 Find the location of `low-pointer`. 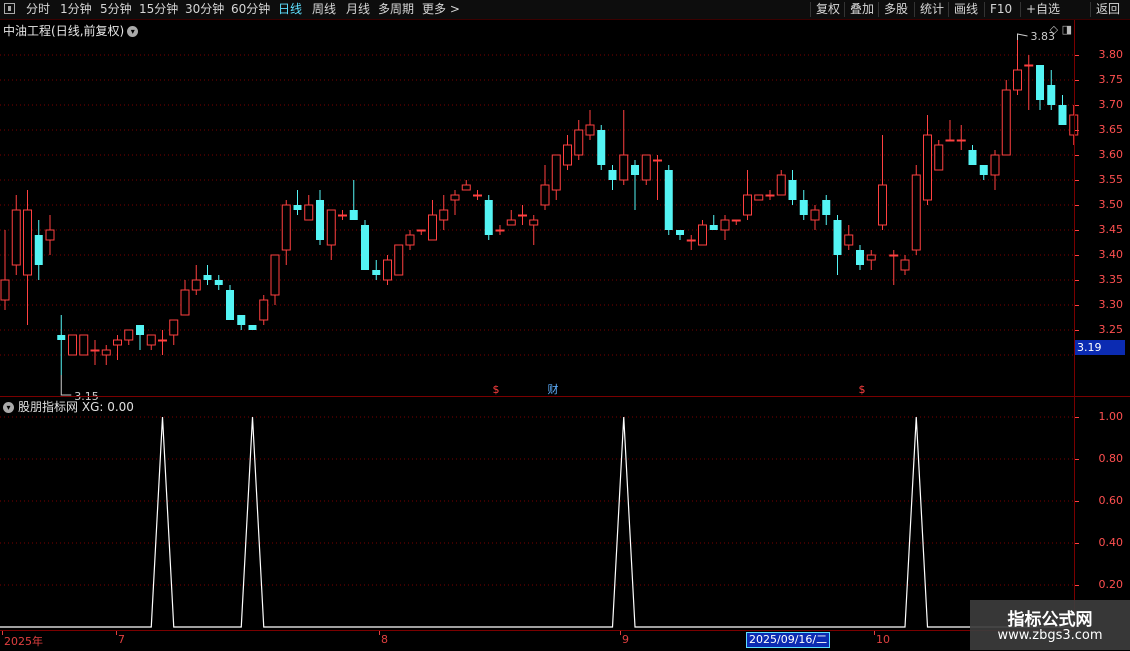

low-pointer is located at coordinates (66, 385).